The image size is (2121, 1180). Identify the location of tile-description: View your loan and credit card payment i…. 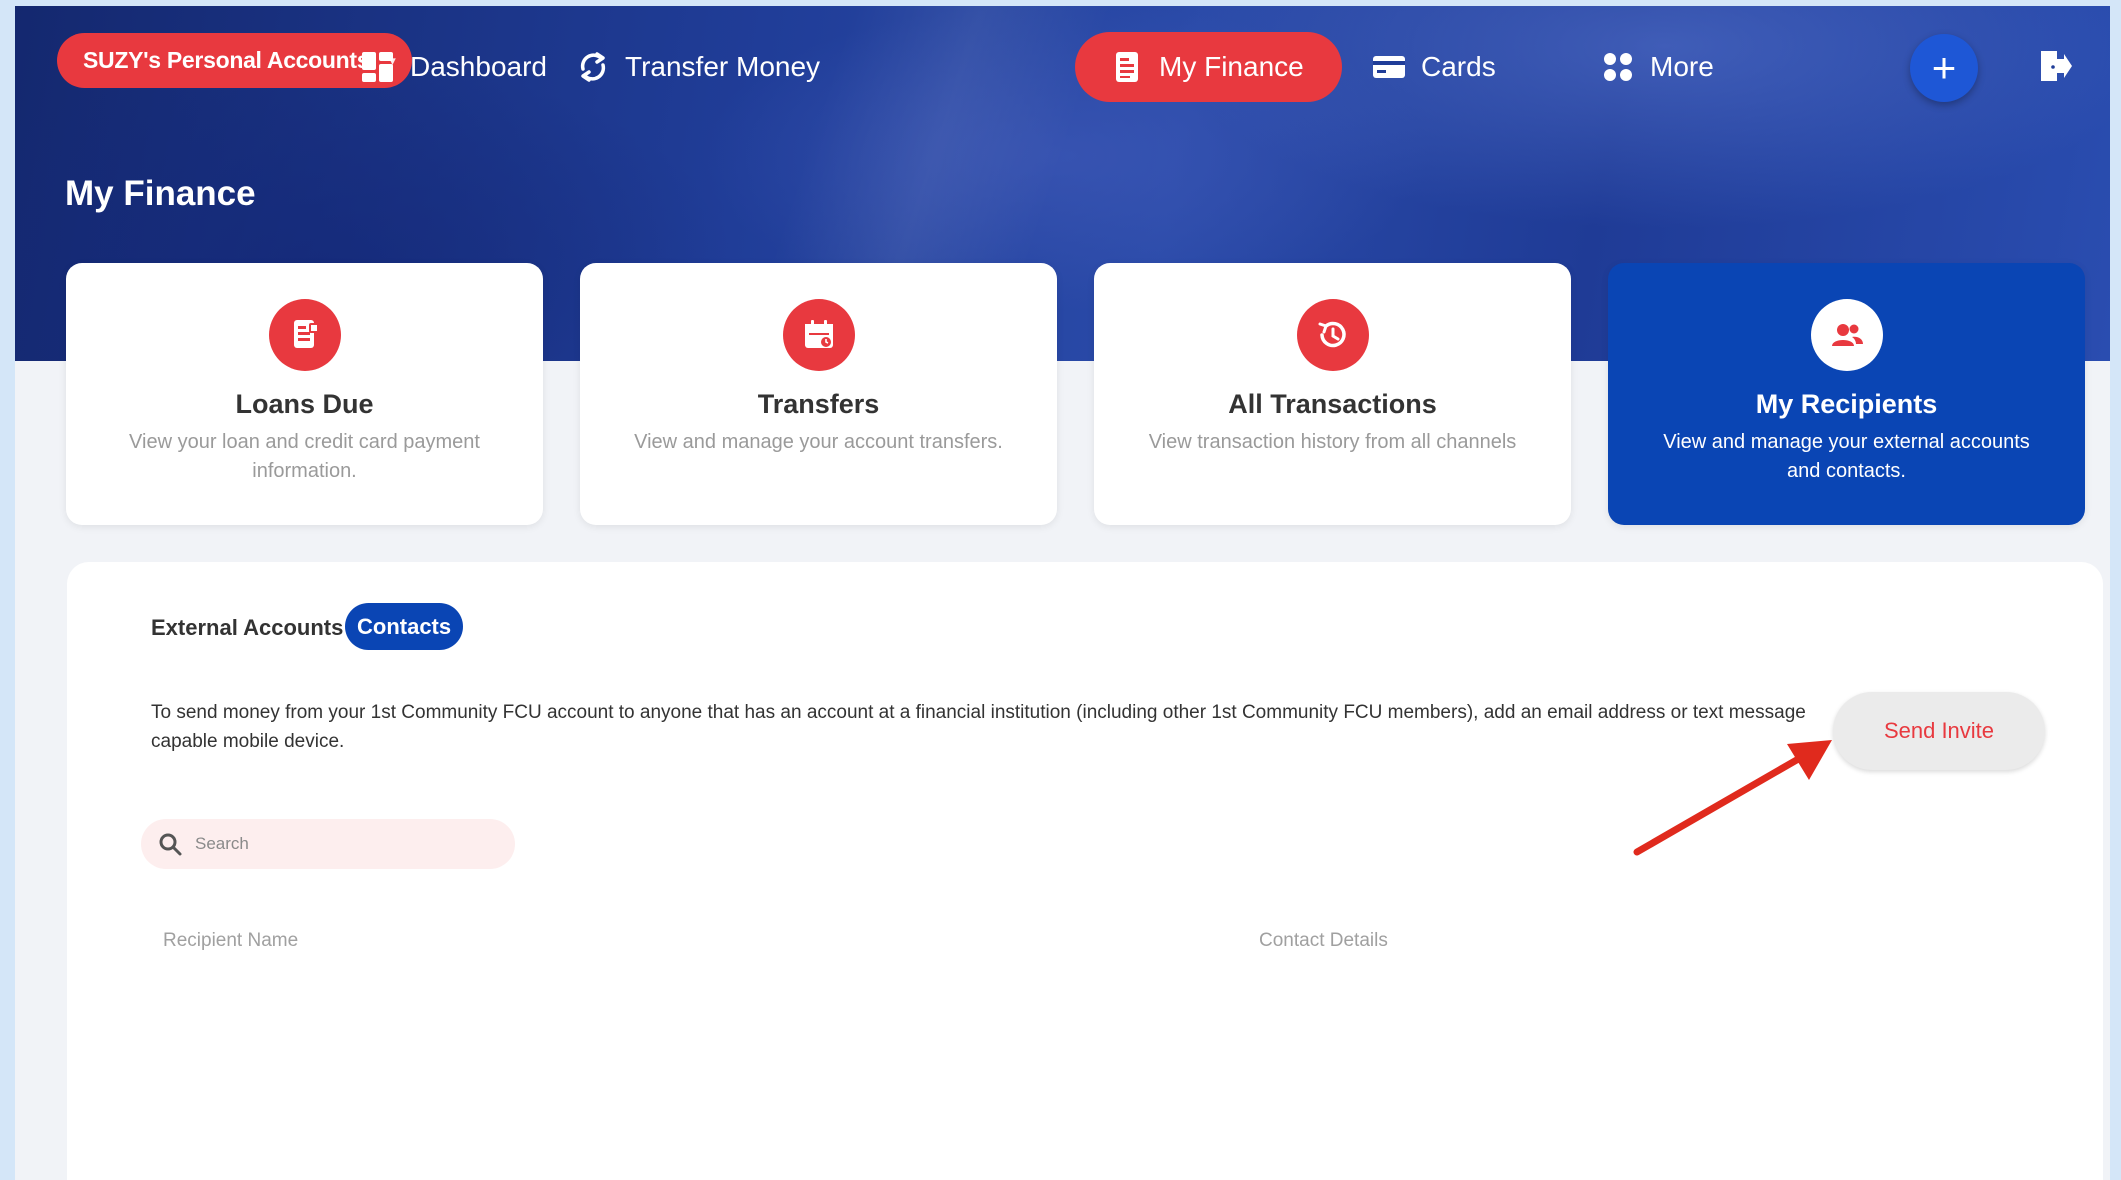
(304, 456).